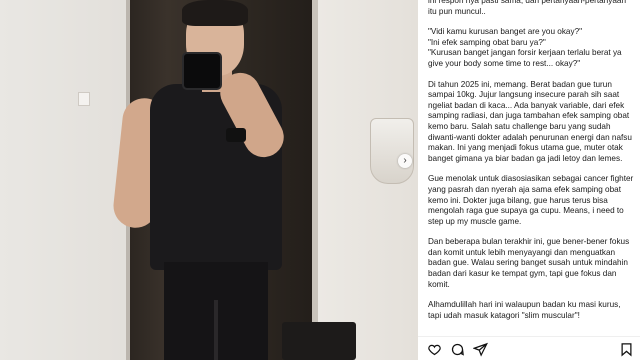 The height and width of the screenshot is (360, 640). Describe the element at coordinates (531, 349) in the screenshot. I see `post-actions` at that location.